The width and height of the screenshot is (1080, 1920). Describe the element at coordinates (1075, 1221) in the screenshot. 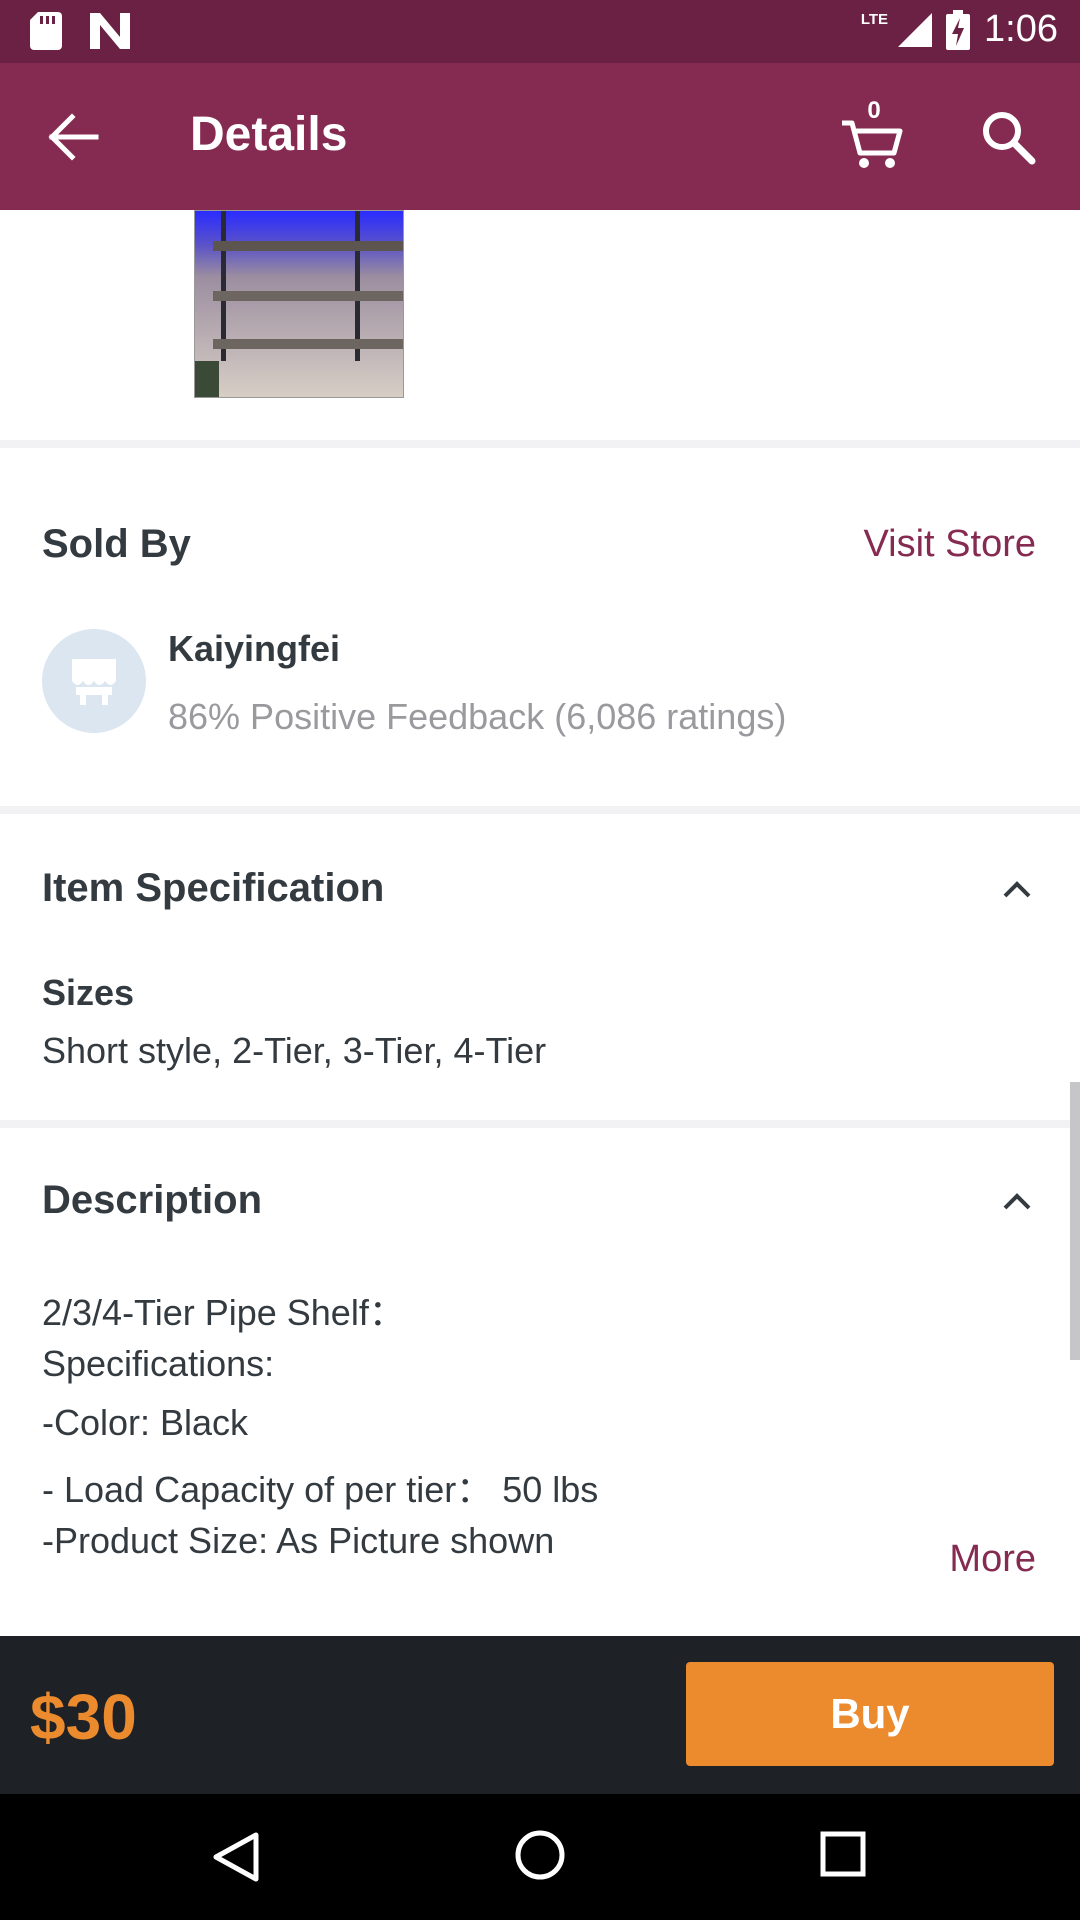

I see `scrollbar` at that location.